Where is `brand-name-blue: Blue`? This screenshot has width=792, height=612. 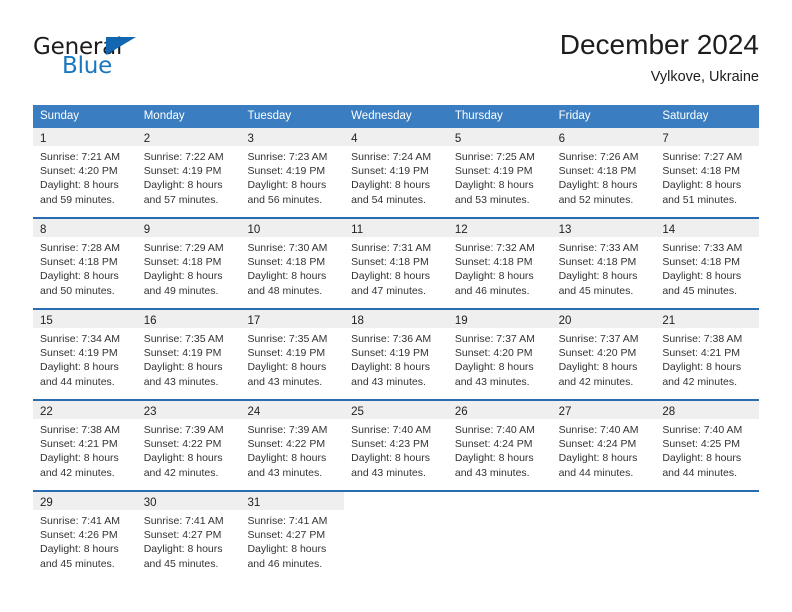 brand-name-blue: Blue is located at coordinates (87, 66).